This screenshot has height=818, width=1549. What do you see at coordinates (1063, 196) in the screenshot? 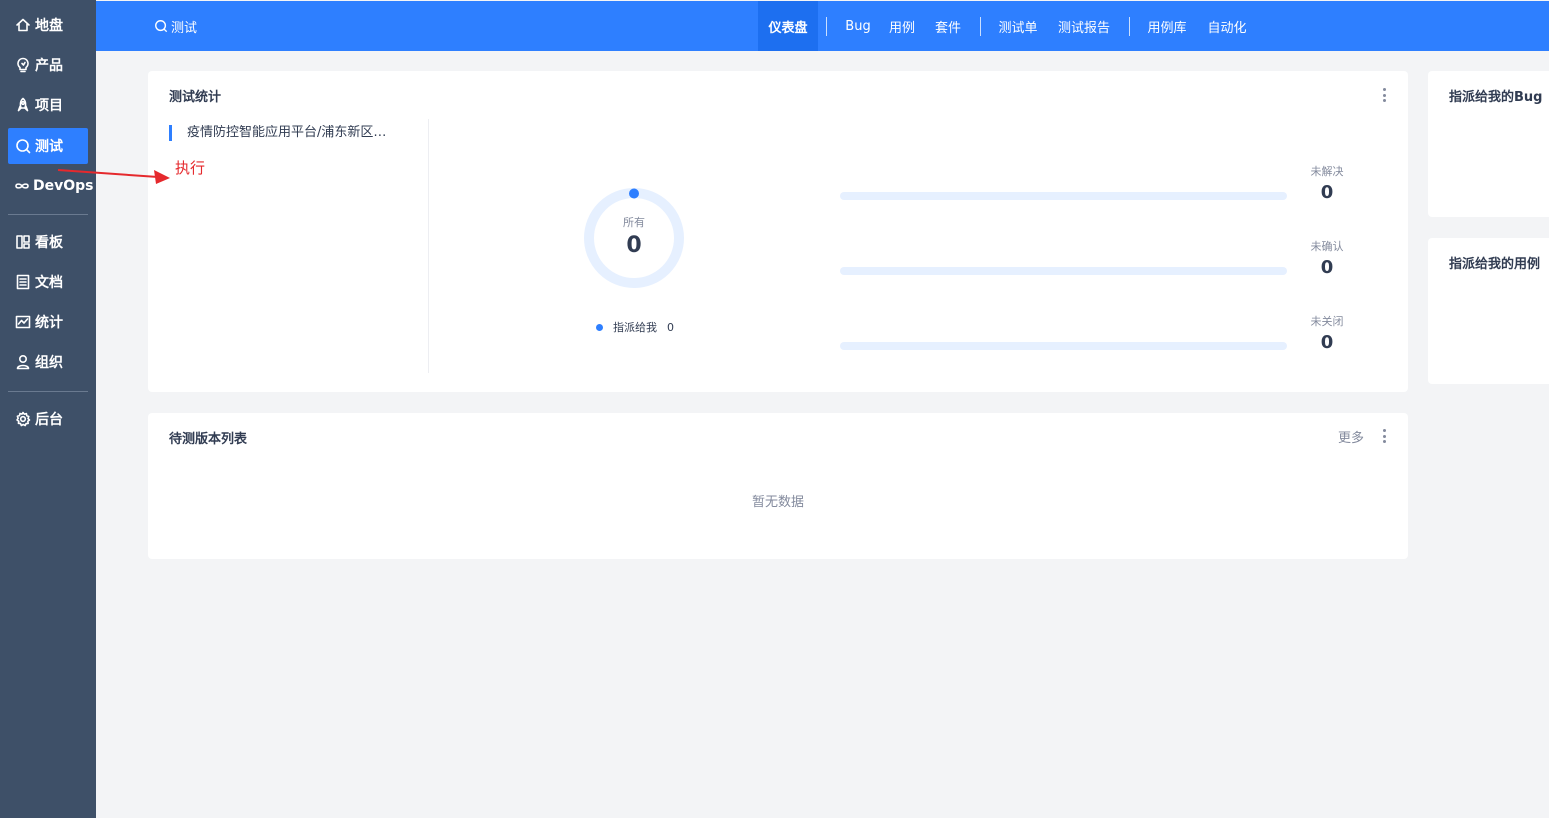
I see `stat-bar-unresolved` at bounding box center [1063, 196].